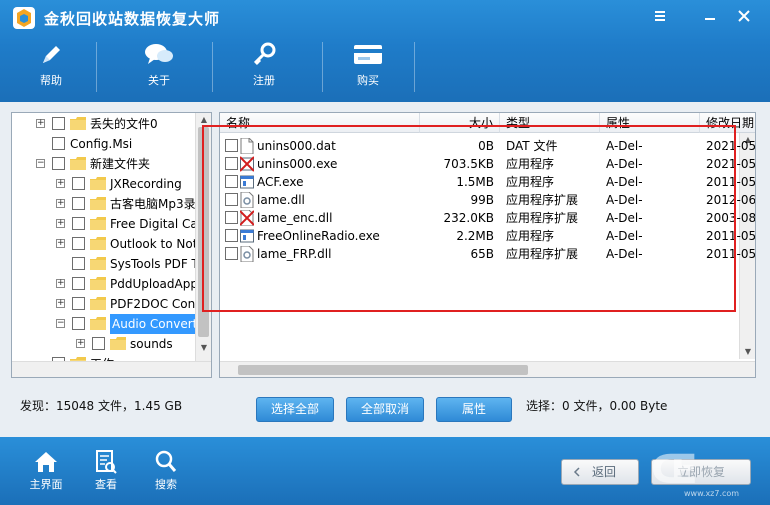 The width and height of the screenshot is (770, 505). What do you see at coordinates (744, 17) in the screenshot?
I see `close-button` at bounding box center [744, 17].